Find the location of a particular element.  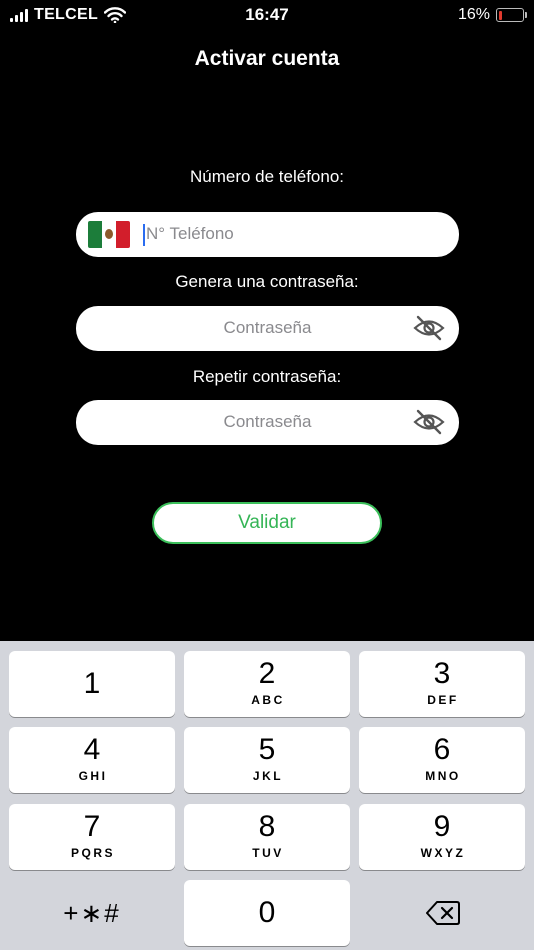

password-input: Contraseña is located at coordinates (267, 328).